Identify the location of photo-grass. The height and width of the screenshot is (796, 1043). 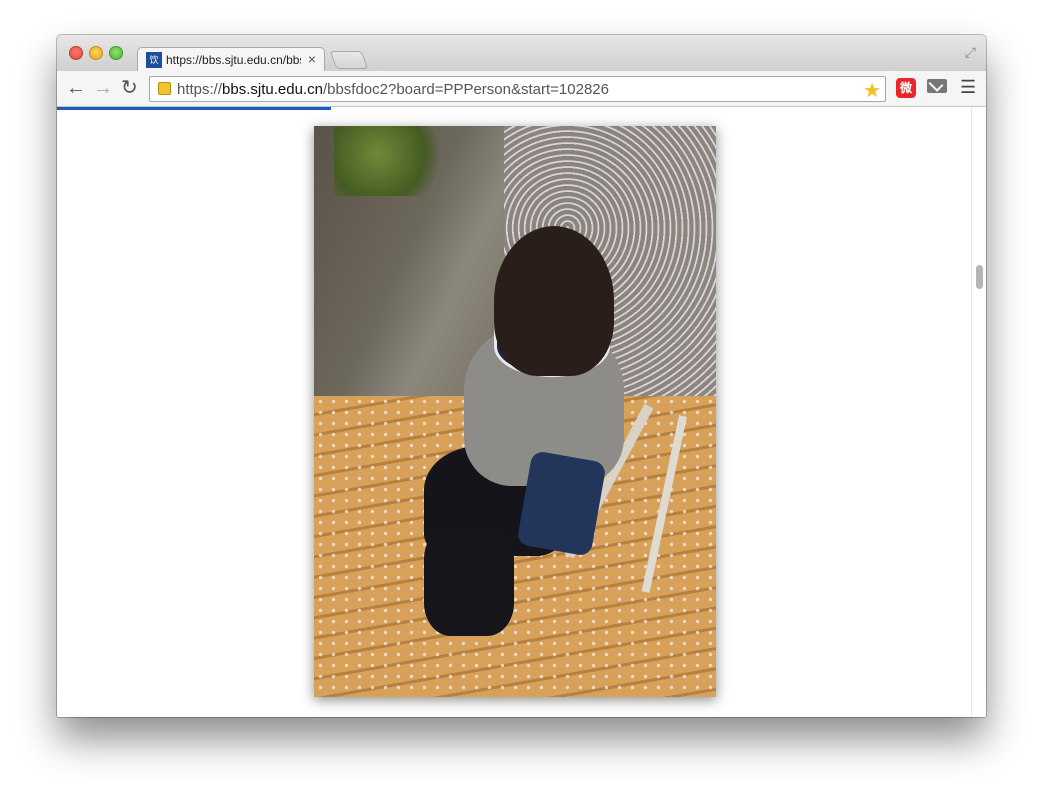
(389, 161).